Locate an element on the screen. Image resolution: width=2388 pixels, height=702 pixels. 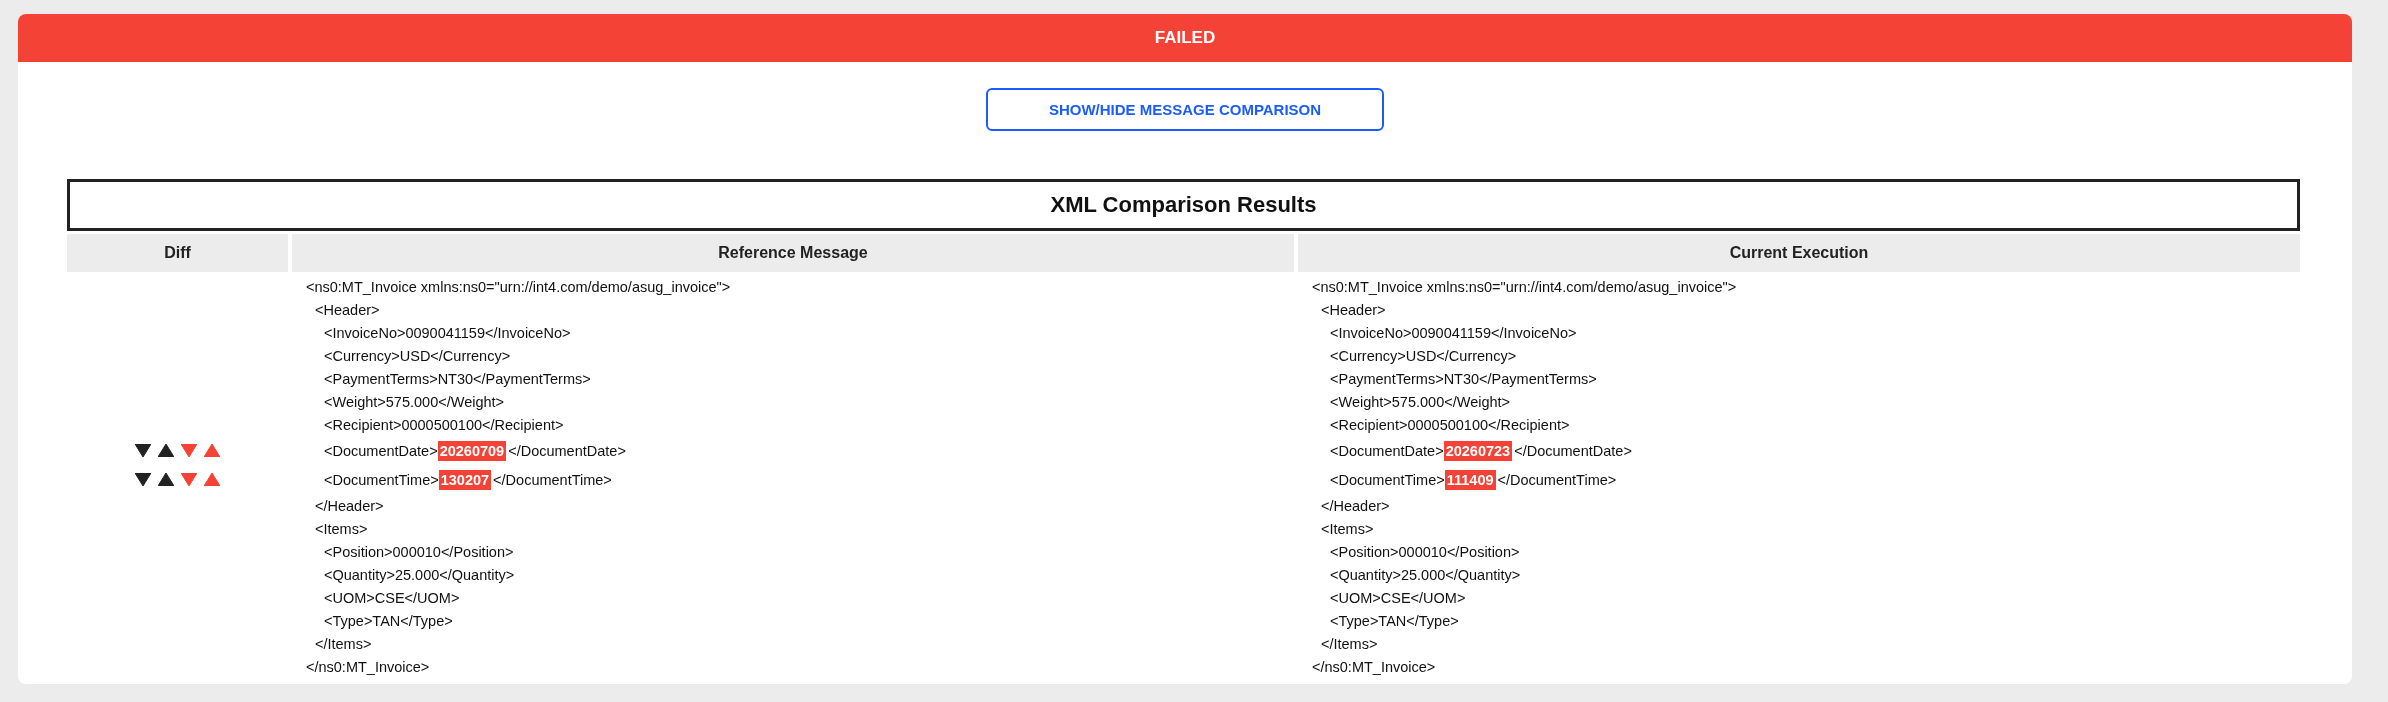
column-header: Current Execution is located at coordinates (1799, 253).